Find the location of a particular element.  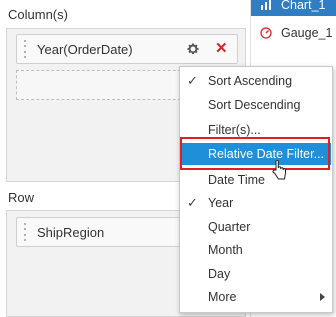

gauge-icon is located at coordinates (266, 33).